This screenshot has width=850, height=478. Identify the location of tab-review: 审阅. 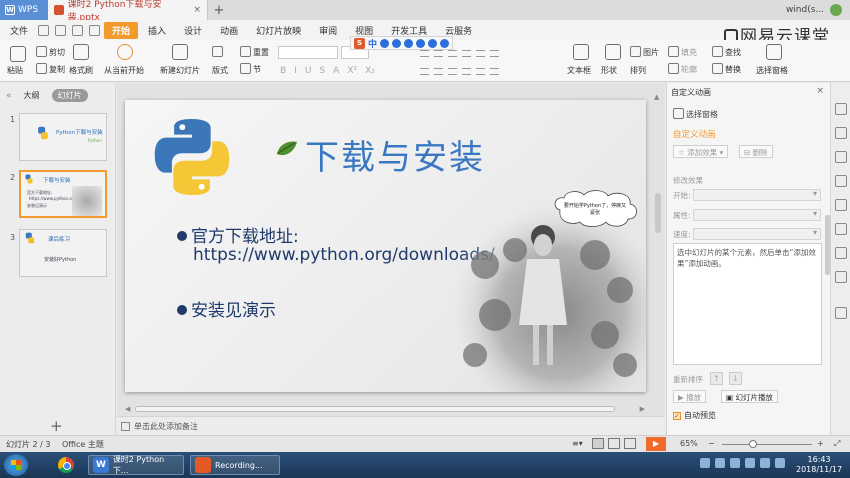
(328, 30).